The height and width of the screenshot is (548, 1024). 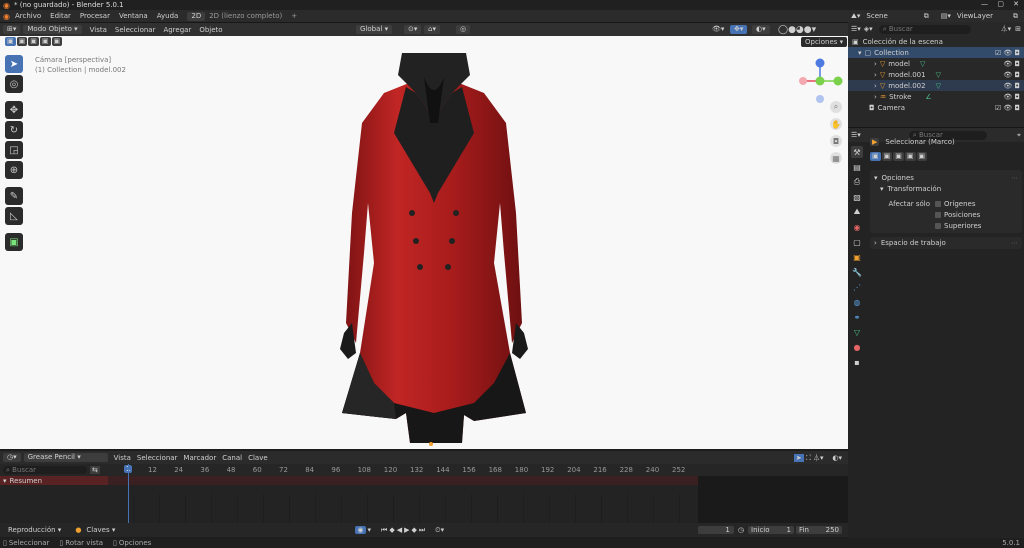 I want to click on outliner-item-model-001: › ▽ model.001 ▽ 👁 ◘, so click(x=936, y=74).